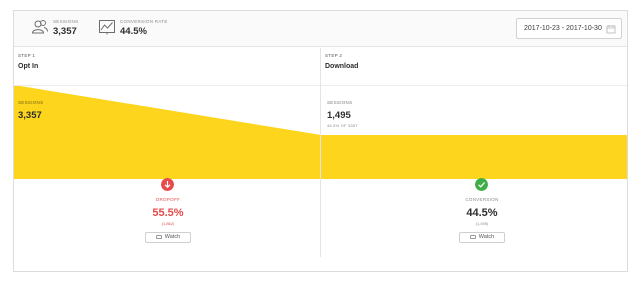  What do you see at coordinates (65, 31) in the screenshot?
I see `kpi-sessions-value: 3,357` at bounding box center [65, 31].